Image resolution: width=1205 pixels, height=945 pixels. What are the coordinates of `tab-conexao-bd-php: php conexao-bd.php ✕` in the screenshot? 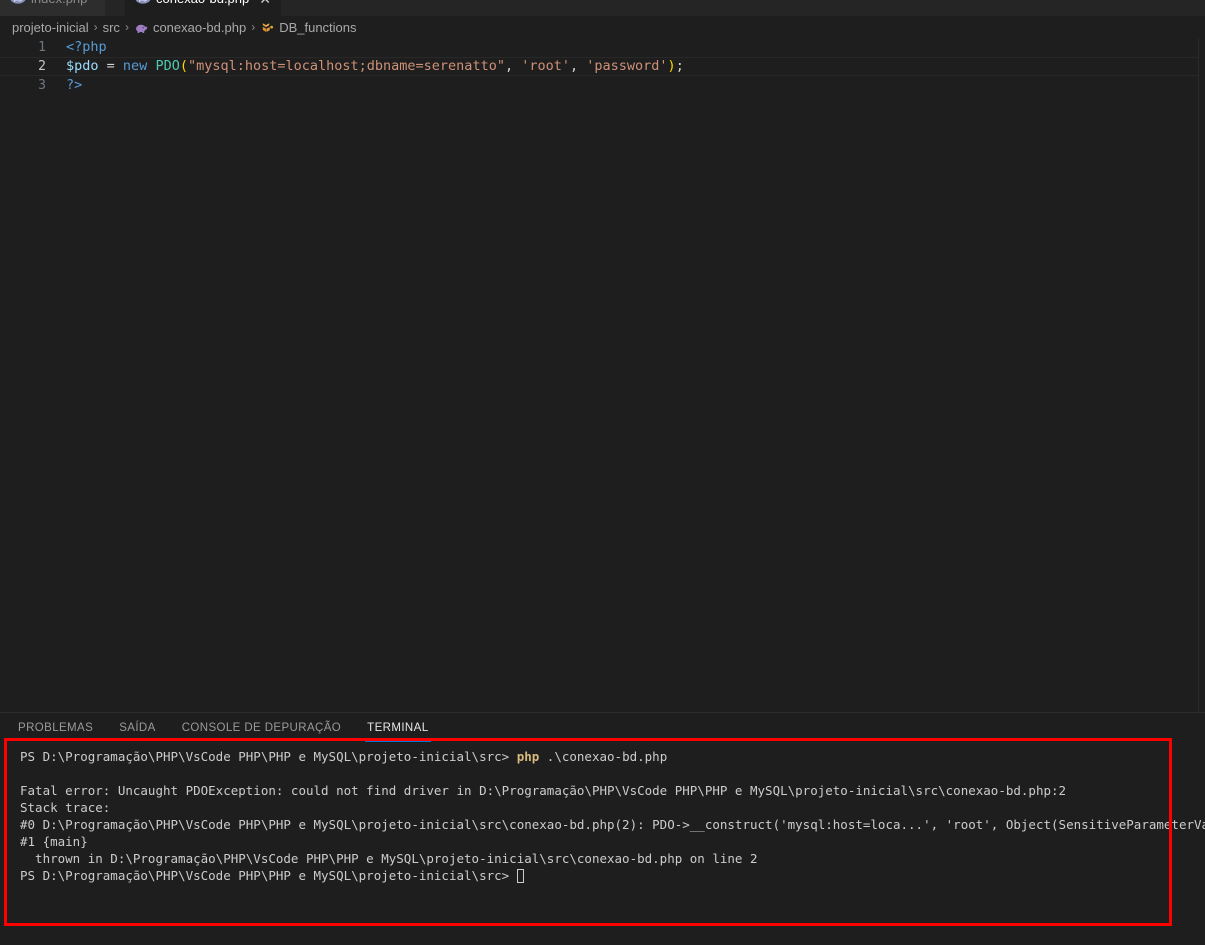 It's located at (203, 8).